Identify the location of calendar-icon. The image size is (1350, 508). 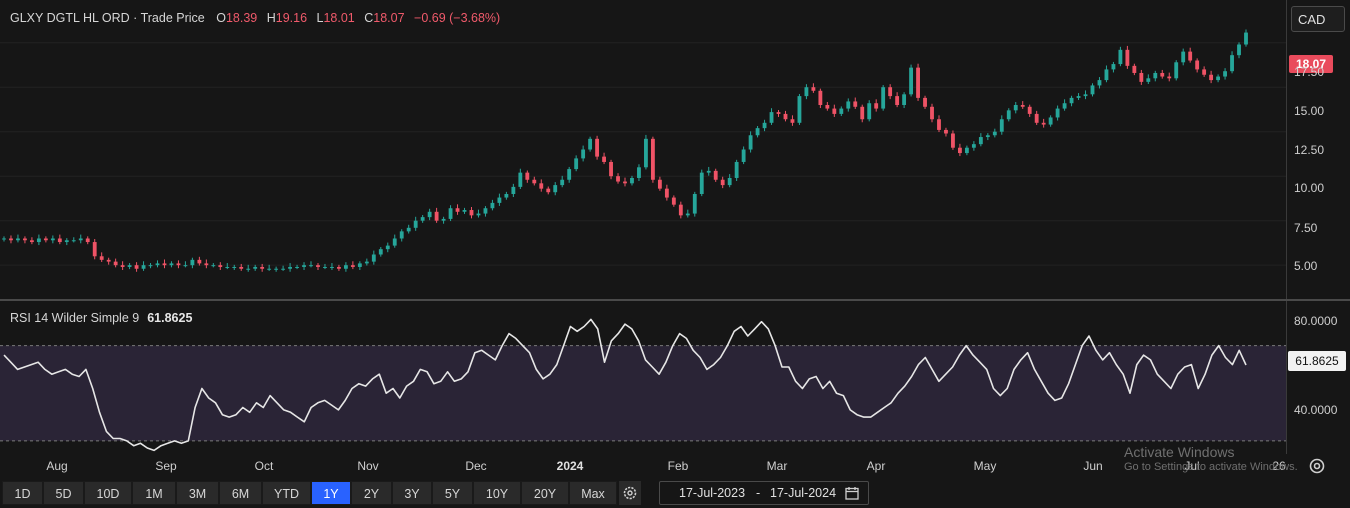
(852, 493).